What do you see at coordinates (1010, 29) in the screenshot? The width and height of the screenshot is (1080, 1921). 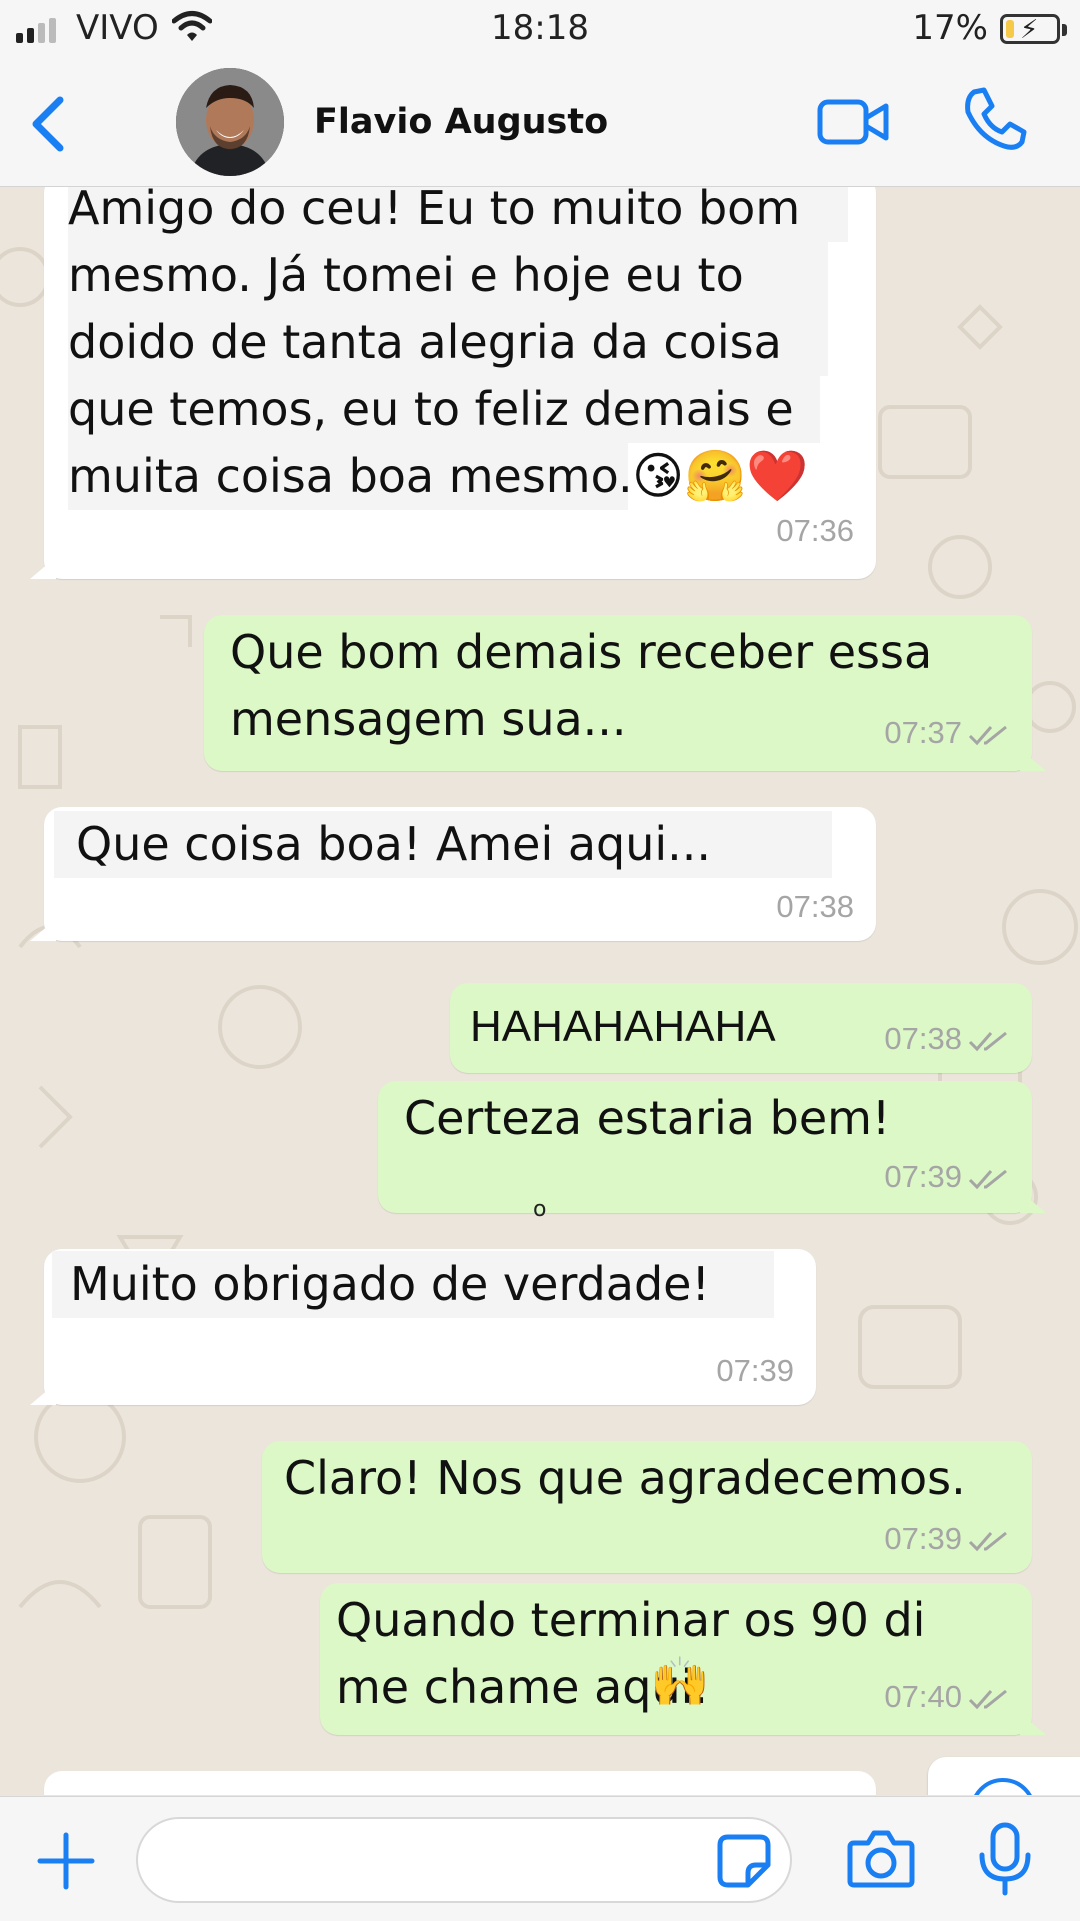 I see `battery-level` at bounding box center [1010, 29].